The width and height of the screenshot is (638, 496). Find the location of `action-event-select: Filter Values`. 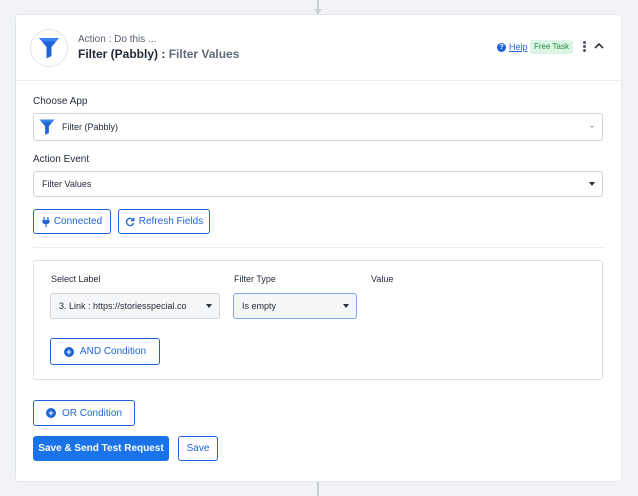

action-event-select: Filter Values is located at coordinates (318, 184).